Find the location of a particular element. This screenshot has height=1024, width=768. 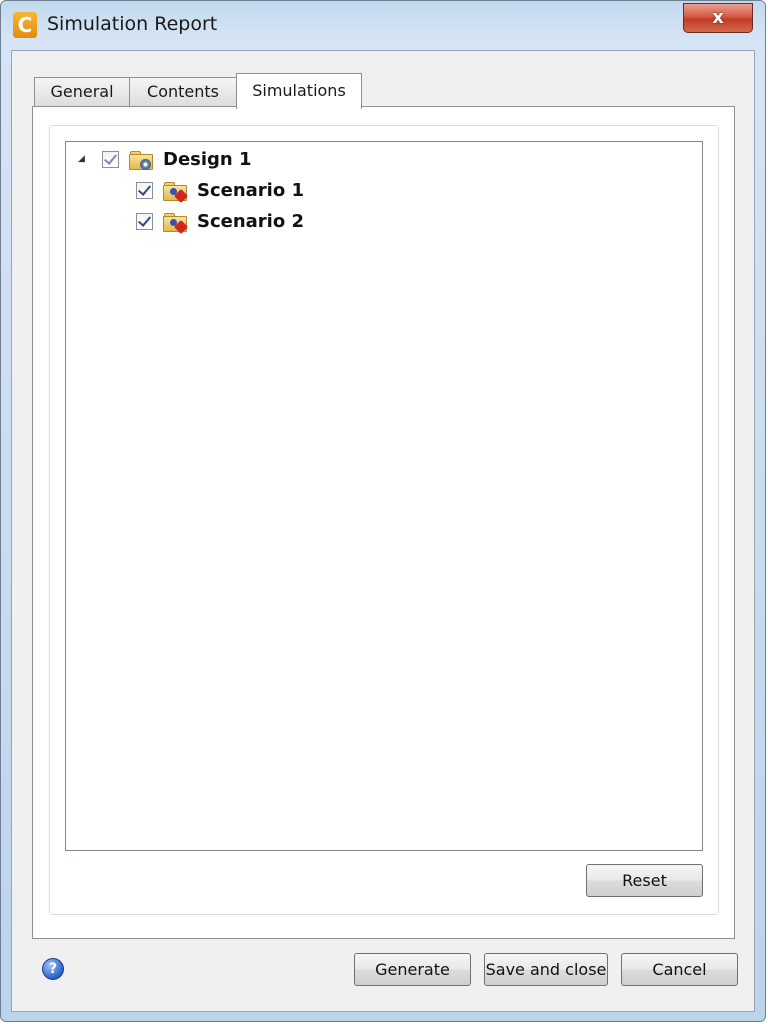

save-and-close-button: Save and close is located at coordinates (546, 969).